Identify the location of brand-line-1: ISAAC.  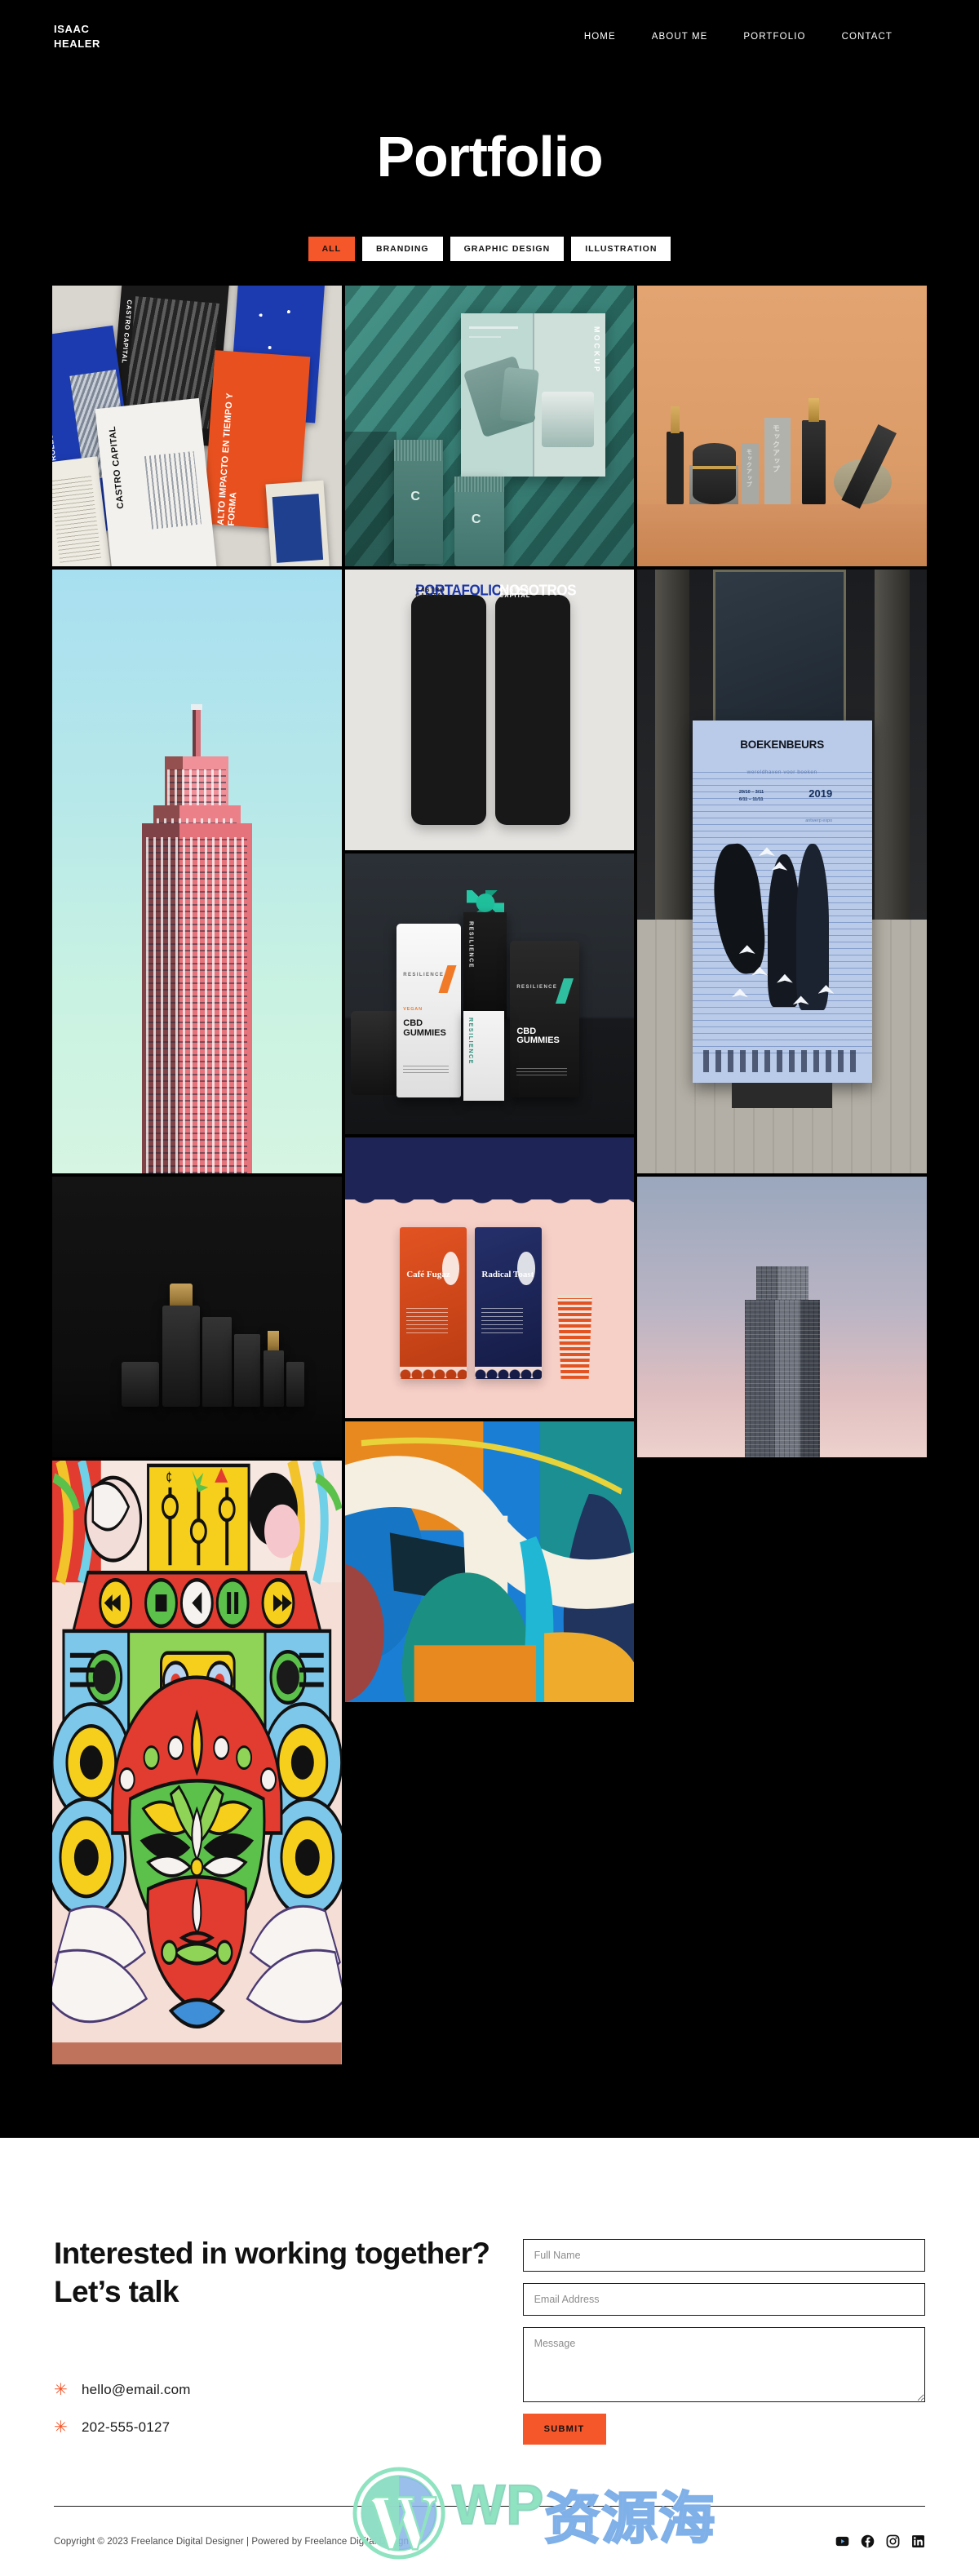
(72, 29).